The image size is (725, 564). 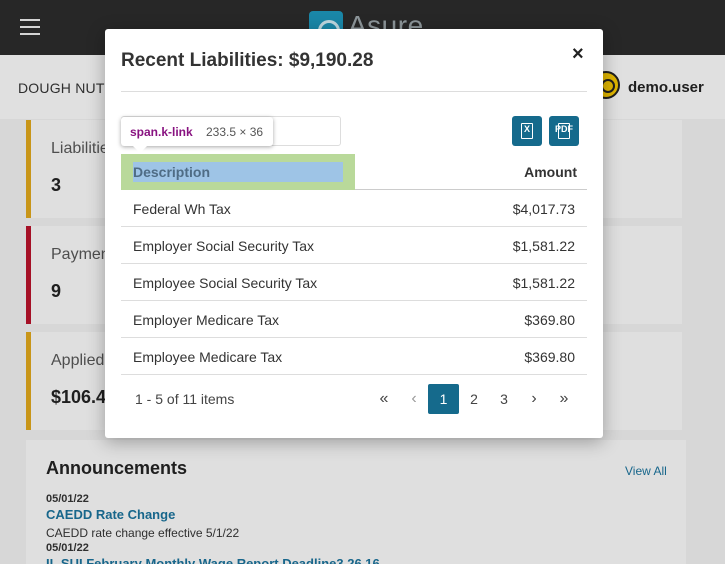 I want to click on pdf-mark: PDF, so click(x=564, y=129).